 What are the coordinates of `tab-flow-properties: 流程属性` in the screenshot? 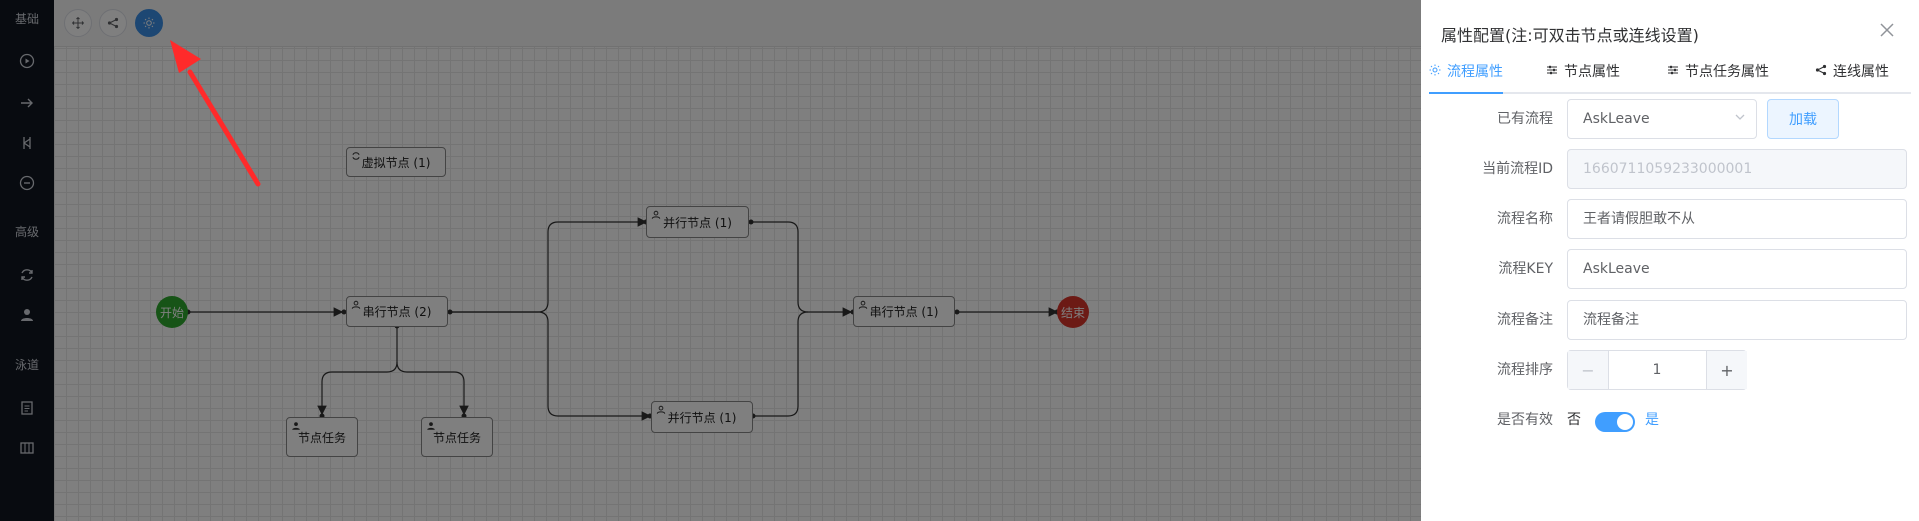 It's located at (1466, 76).